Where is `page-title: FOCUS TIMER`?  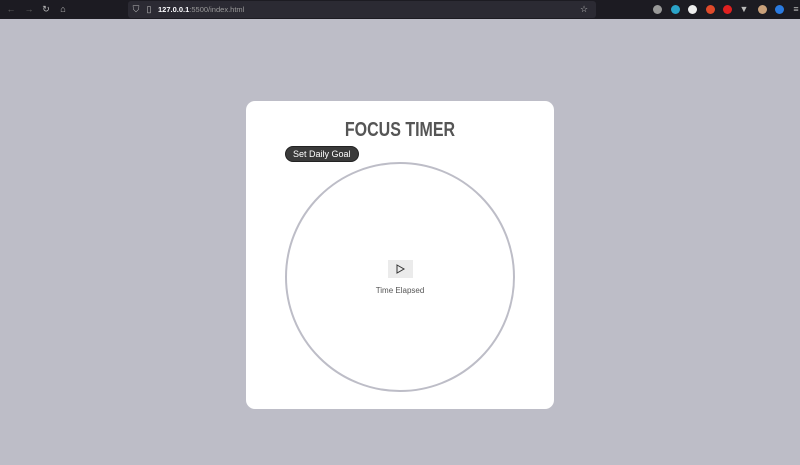
page-title: FOCUS TIMER is located at coordinates (400, 130).